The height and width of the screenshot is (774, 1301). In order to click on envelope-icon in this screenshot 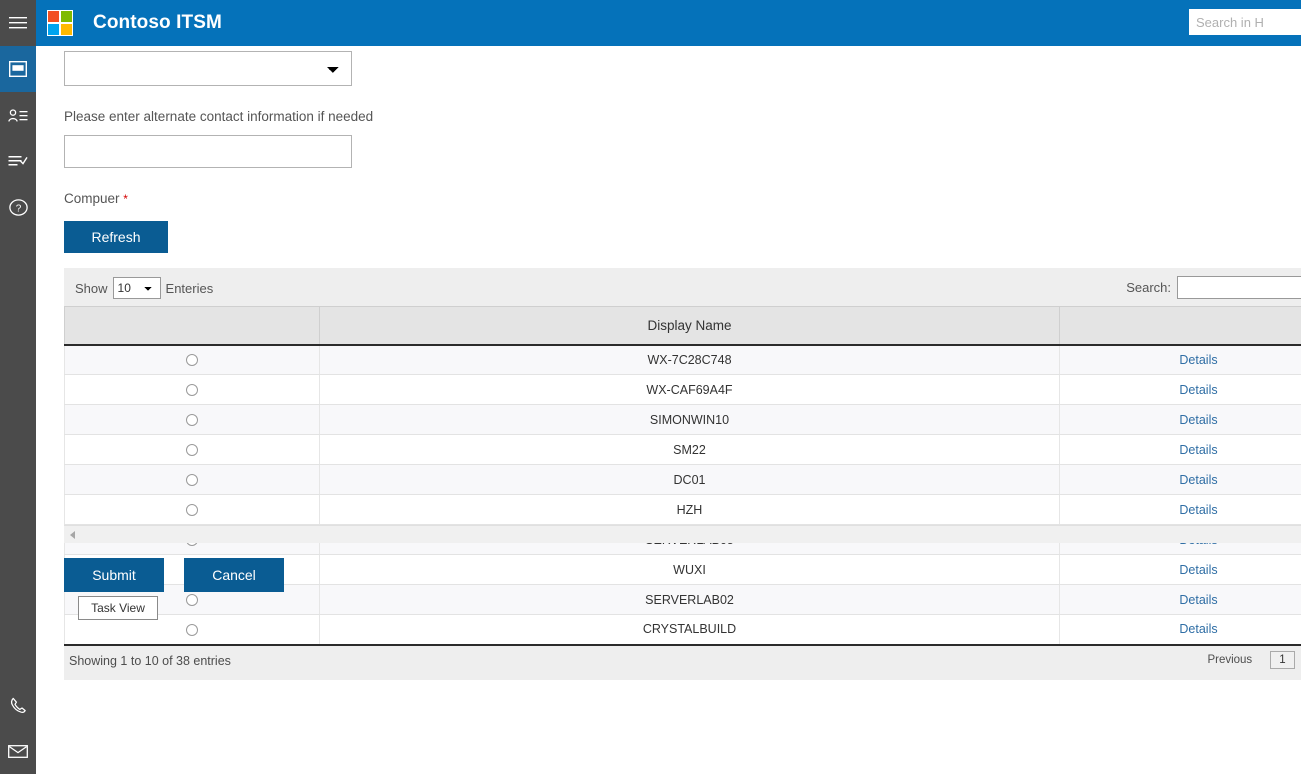, I will do `click(18, 751)`.